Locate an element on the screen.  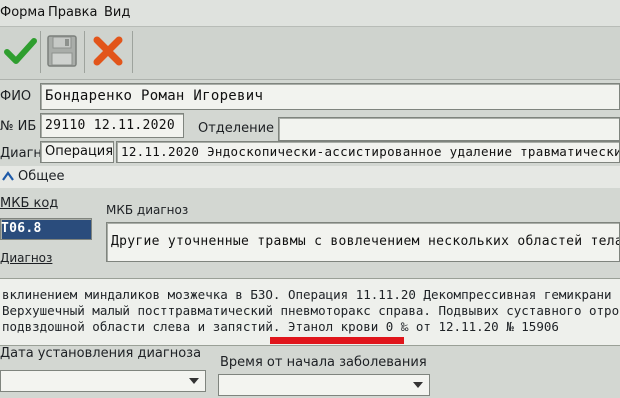
department-field is located at coordinates (449, 129).